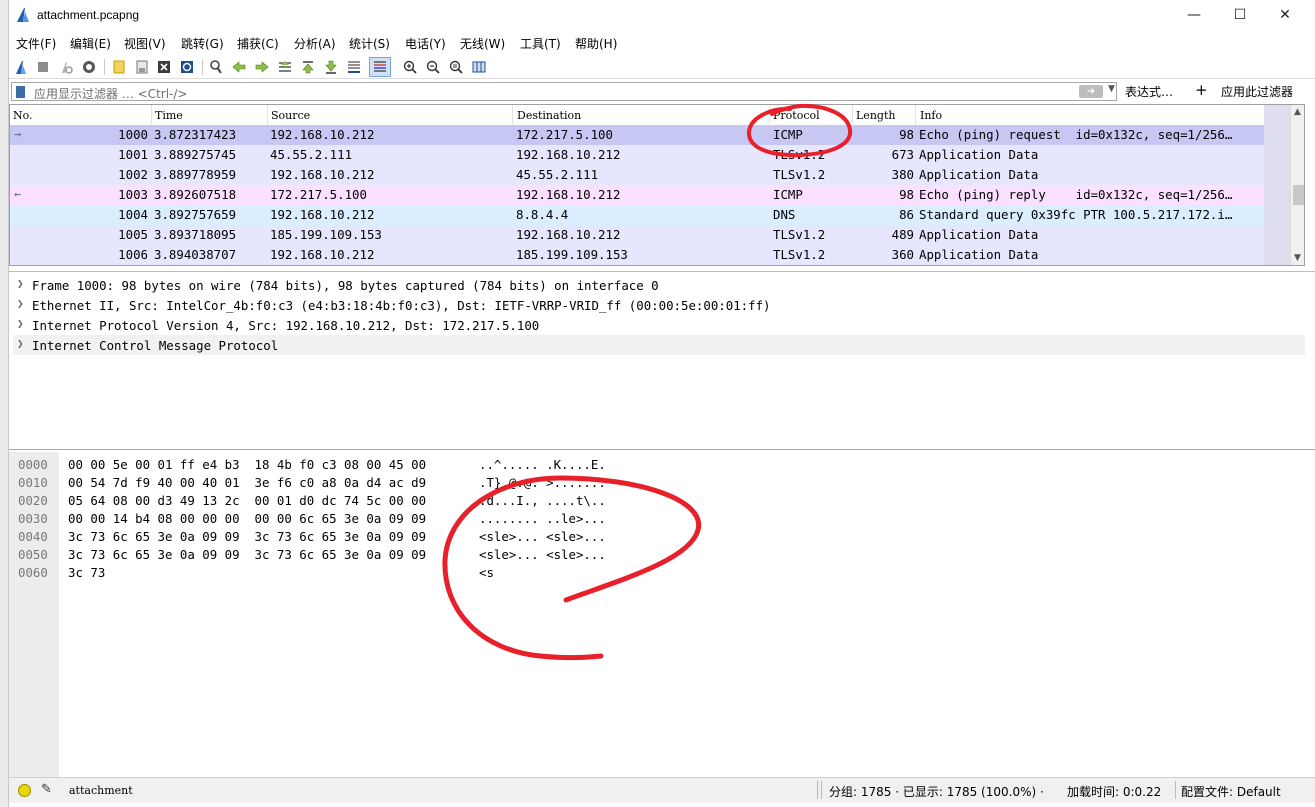 The width and height of the screenshot is (1315, 807). What do you see at coordinates (486, 572) in the screenshot?
I see `byte-ascii: <s` at bounding box center [486, 572].